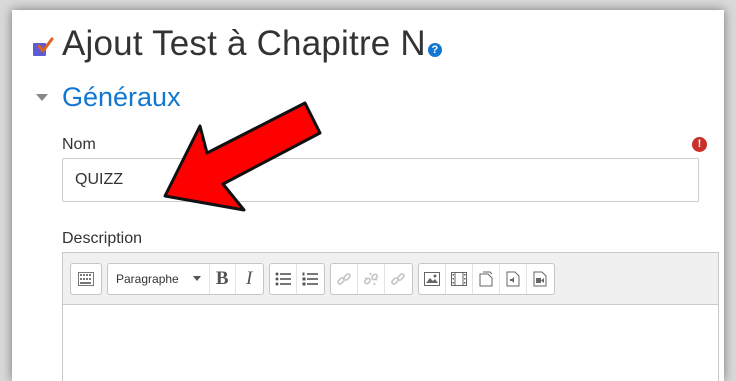 The image size is (736, 381). What do you see at coordinates (344, 278) in the screenshot?
I see `link-icon` at bounding box center [344, 278].